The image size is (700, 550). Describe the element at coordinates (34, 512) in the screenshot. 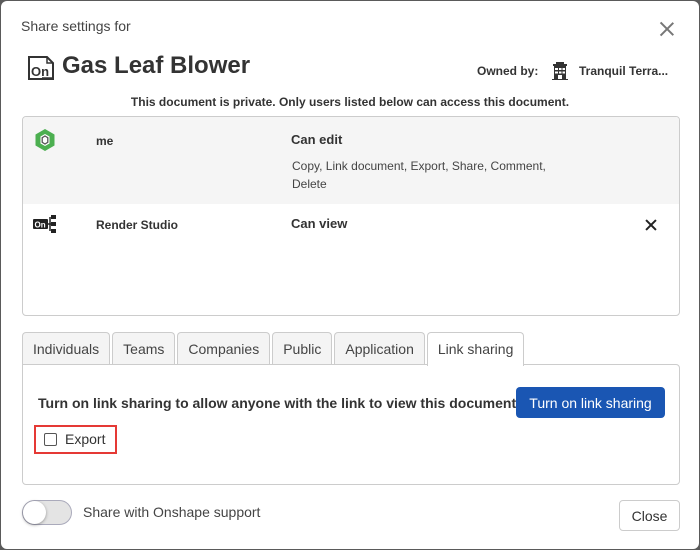

I see `toggle-knob` at that location.